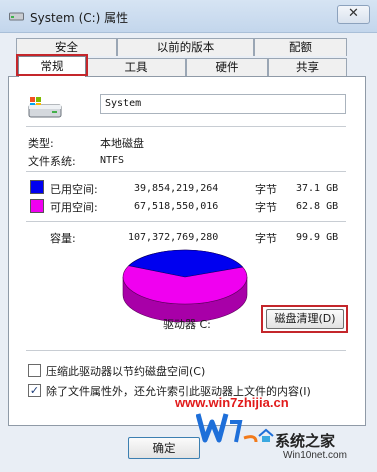  What do you see at coordinates (164, 448) in the screenshot?
I see `ok-button: 确定` at bounding box center [164, 448].